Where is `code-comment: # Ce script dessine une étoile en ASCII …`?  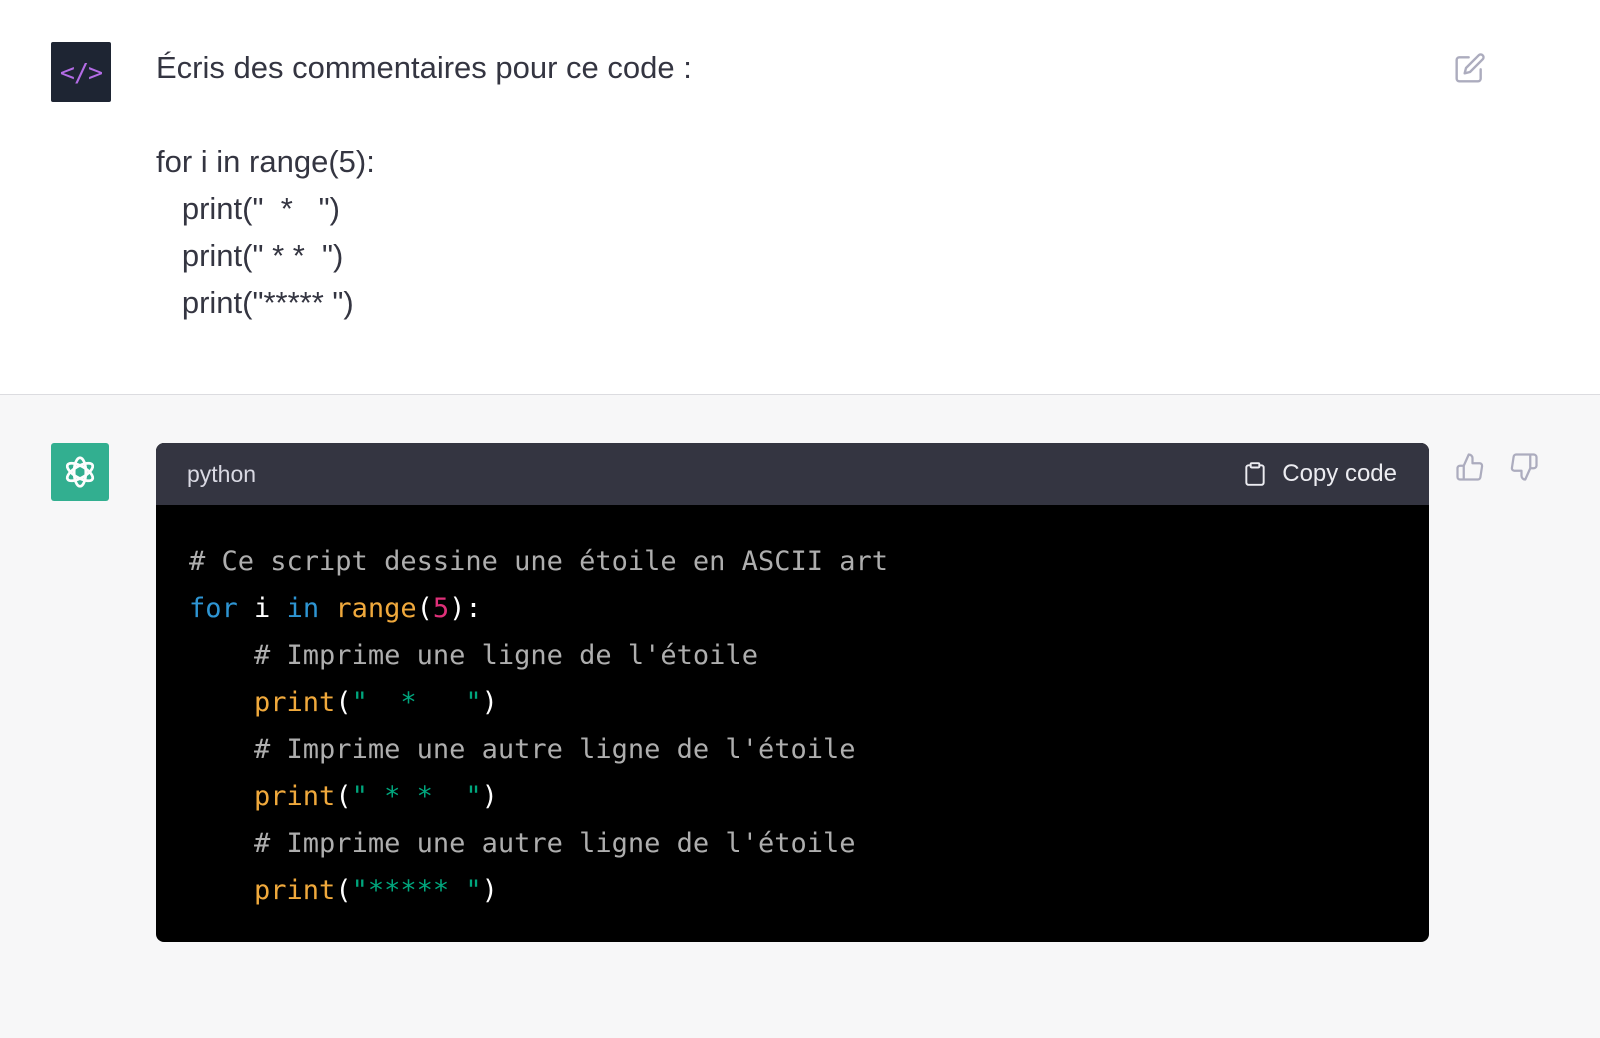 code-comment: # Ce script dessine une étoile en ASCII … is located at coordinates (538, 561).